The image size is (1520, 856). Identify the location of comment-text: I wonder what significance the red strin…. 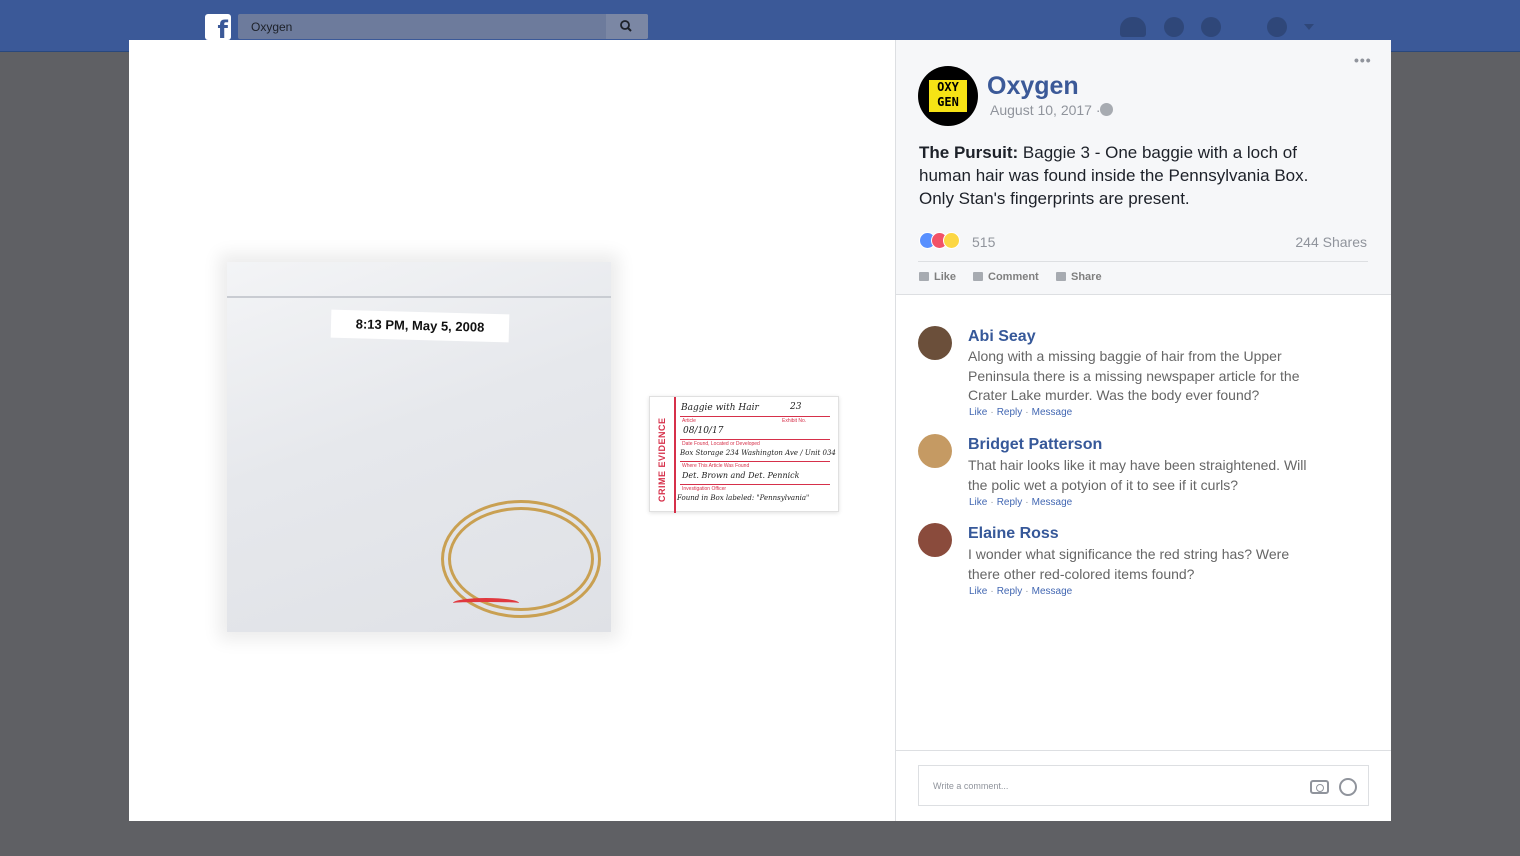
(1129, 564).